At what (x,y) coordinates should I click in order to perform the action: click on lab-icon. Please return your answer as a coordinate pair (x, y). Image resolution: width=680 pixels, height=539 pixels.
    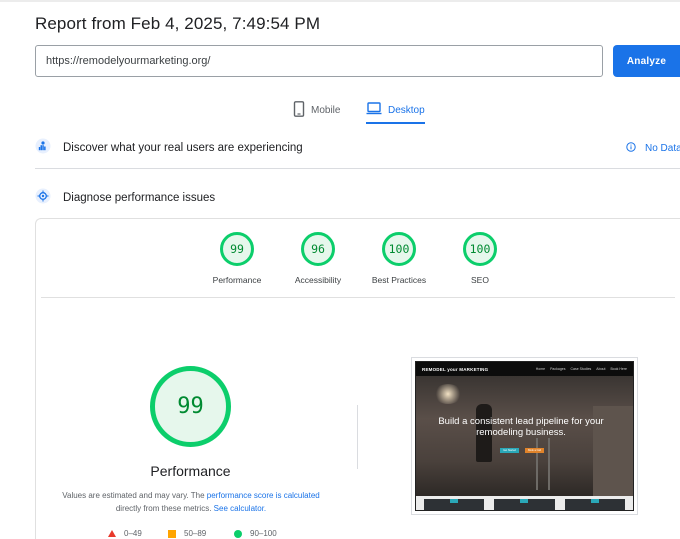
    Looking at the image, I should click on (43, 197).